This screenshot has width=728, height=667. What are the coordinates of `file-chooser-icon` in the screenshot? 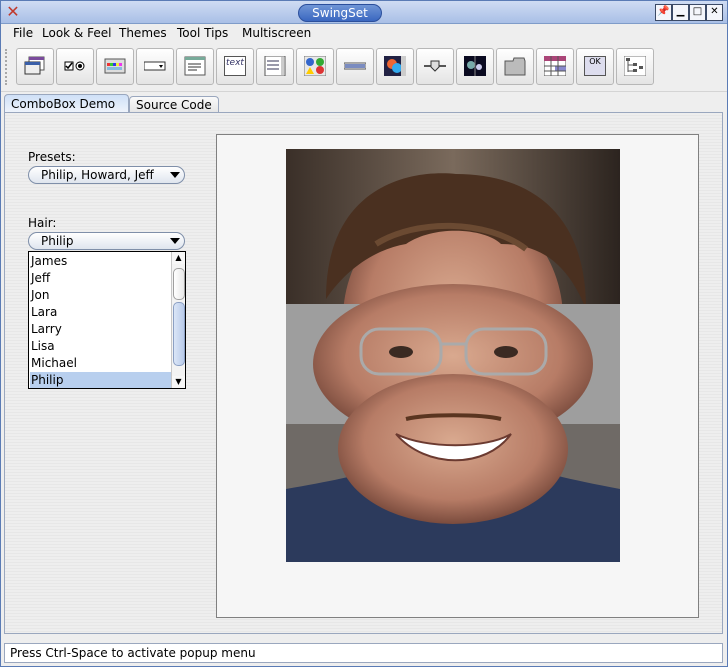 It's located at (195, 66).